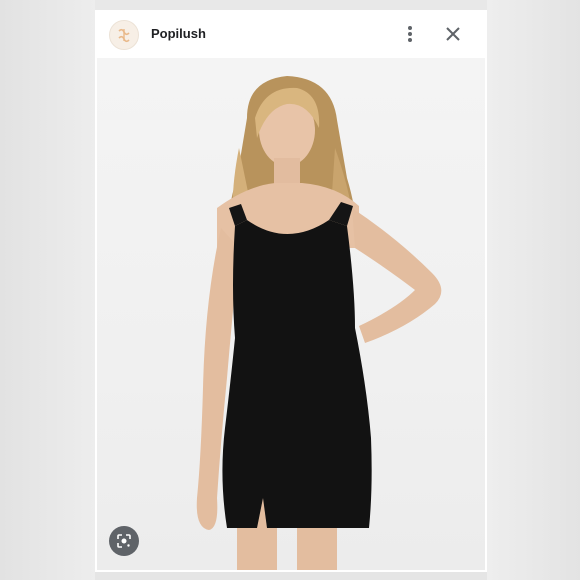 The width and height of the screenshot is (580, 580). Describe the element at coordinates (291, 5) in the screenshot. I see `top-strip` at that location.